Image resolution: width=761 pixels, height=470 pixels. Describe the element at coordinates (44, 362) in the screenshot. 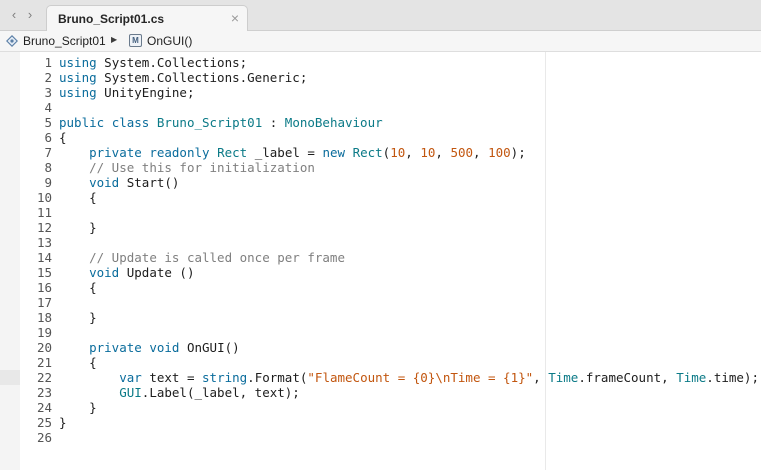

I see `line-number: 21` at that location.